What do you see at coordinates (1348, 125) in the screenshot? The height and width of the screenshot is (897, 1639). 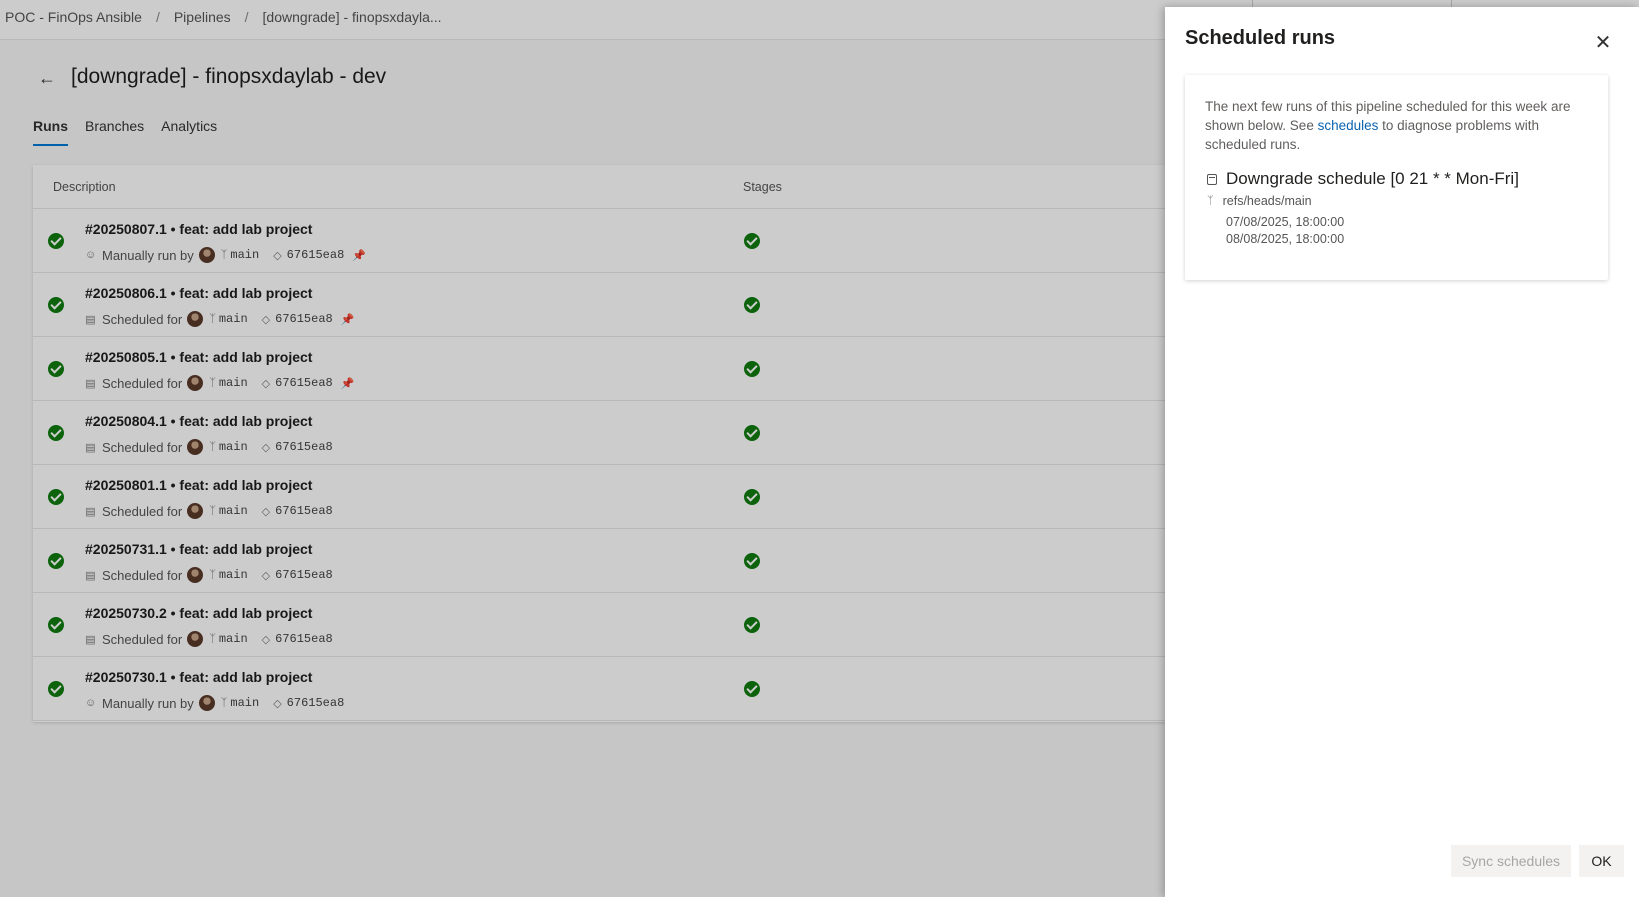 I see `schedules-link: schedules` at bounding box center [1348, 125].